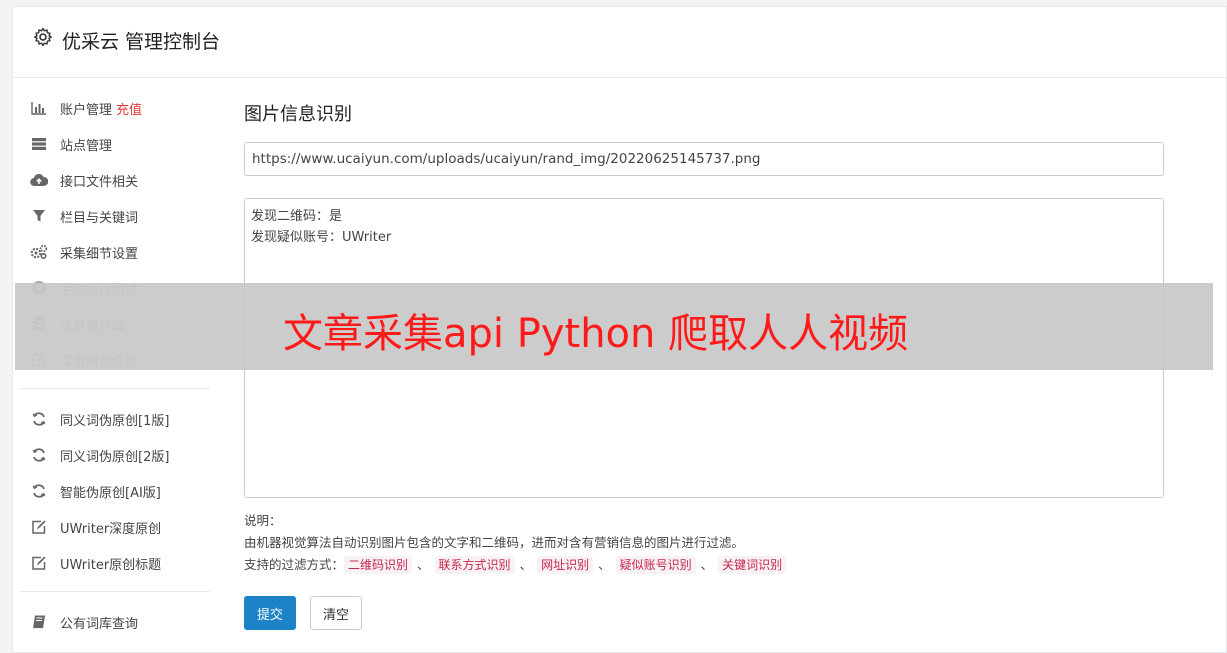 The image size is (1227, 653). I want to click on sidebar-item-label: 采集细节设置, so click(99, 254).